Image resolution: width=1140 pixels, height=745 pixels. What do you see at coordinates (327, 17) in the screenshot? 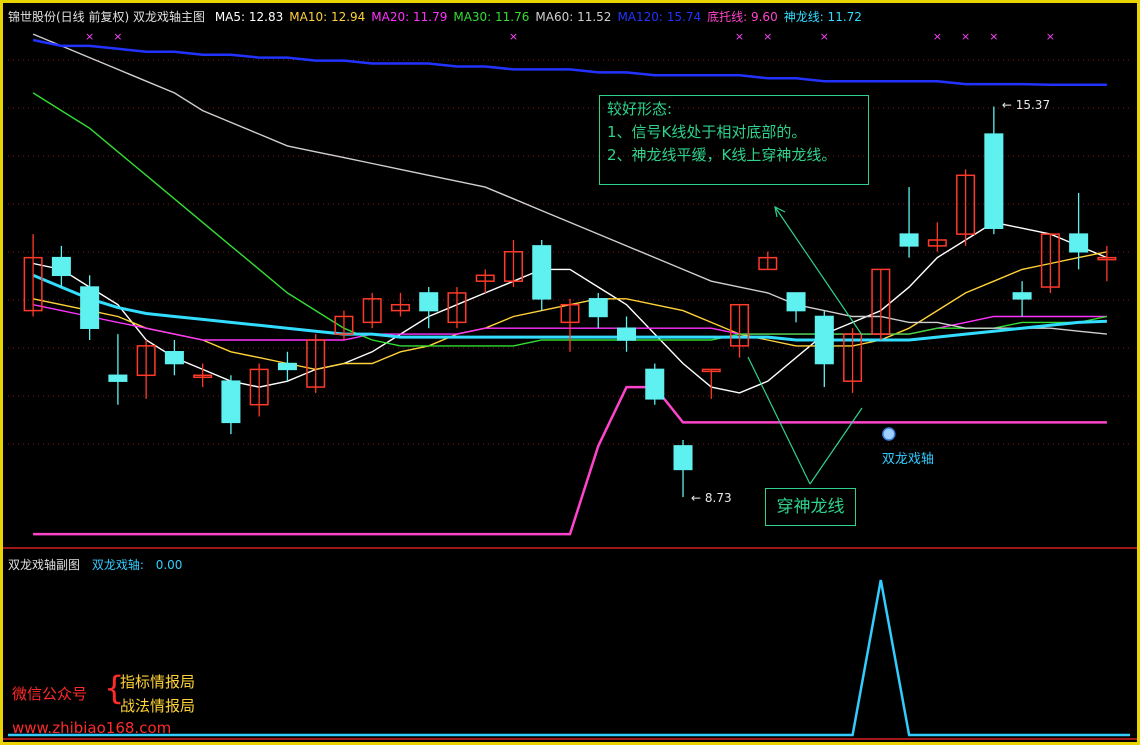
I see `legend-item: MA10: 12.94` at bounding box center [327, 17].